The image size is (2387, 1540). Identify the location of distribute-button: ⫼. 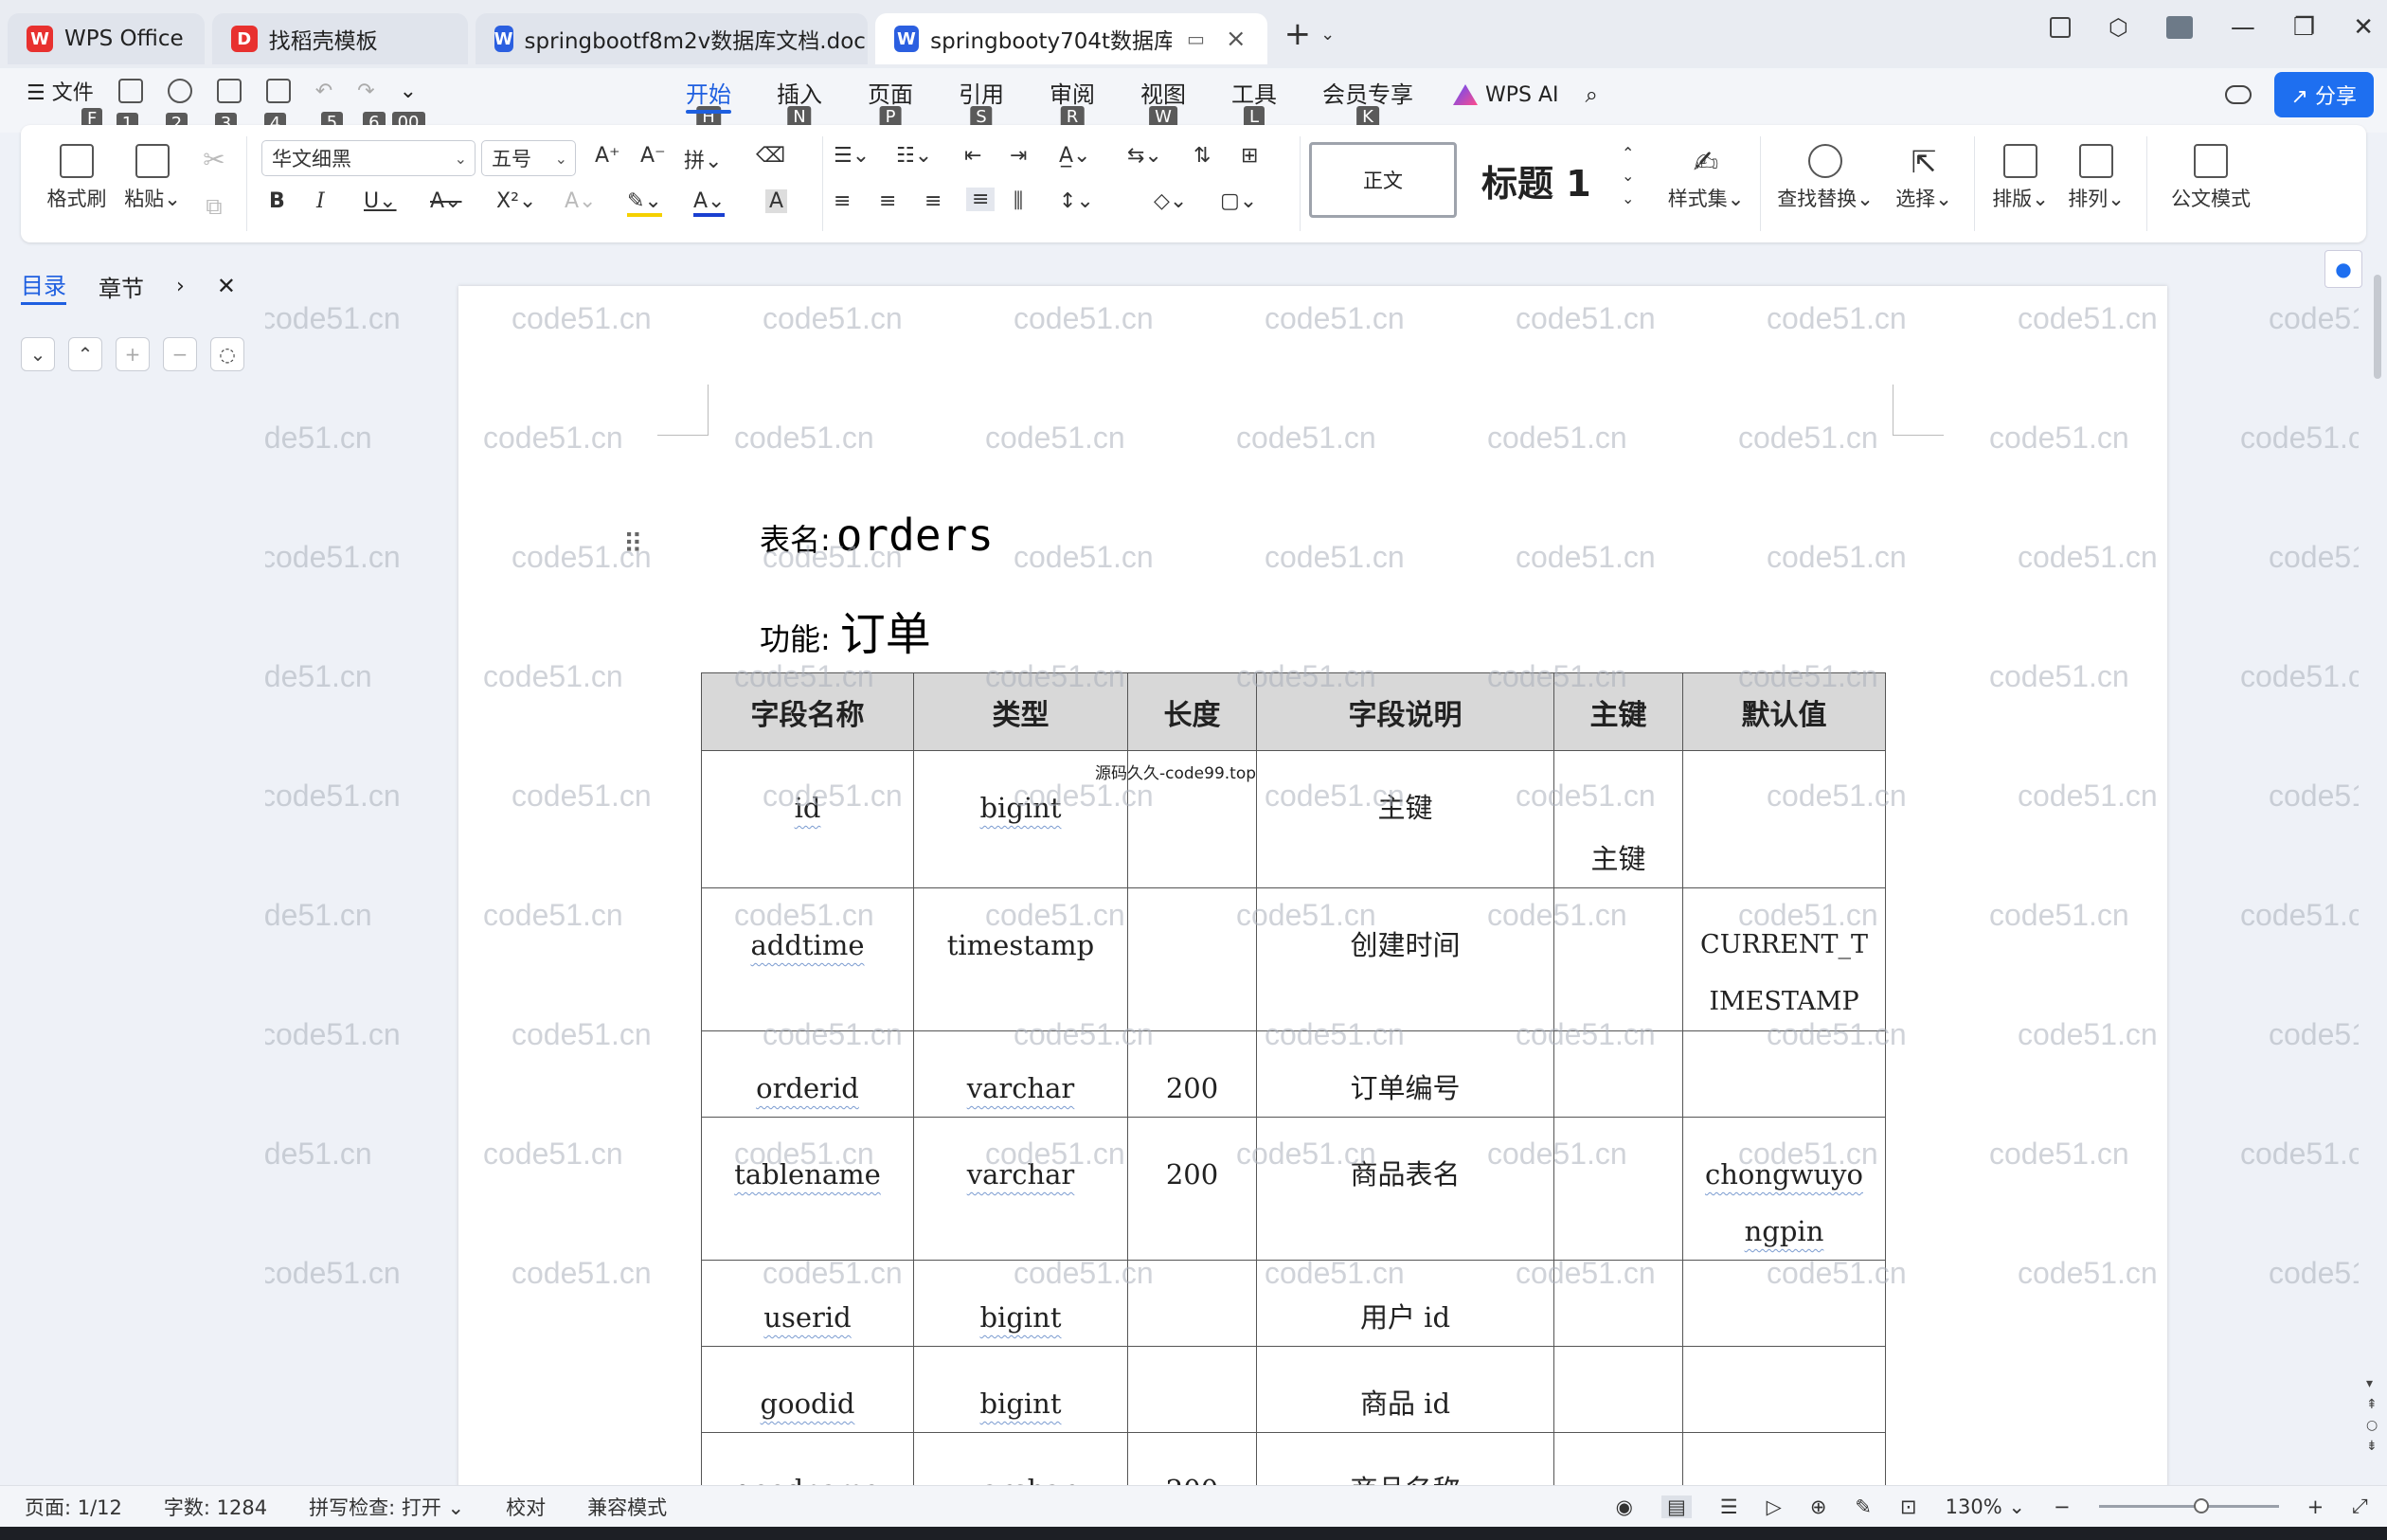
(1018, 201).